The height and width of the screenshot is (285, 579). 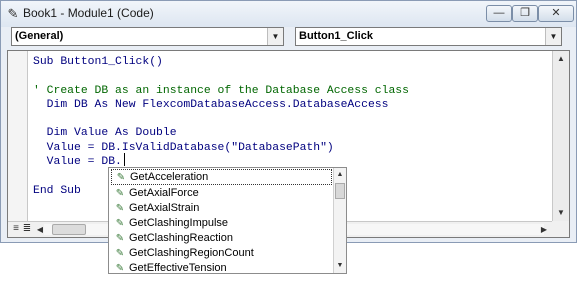 I want to click on procedure-dropdown: Button1_Click ▼, so click(x=428, y=36).